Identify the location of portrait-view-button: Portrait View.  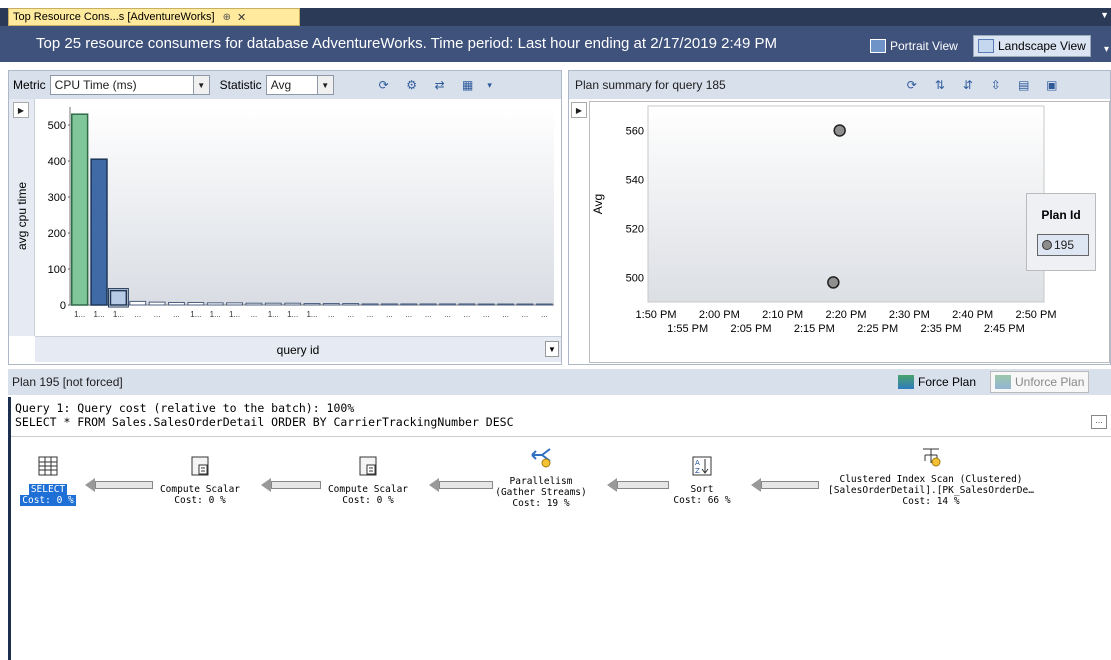
(914, 46).